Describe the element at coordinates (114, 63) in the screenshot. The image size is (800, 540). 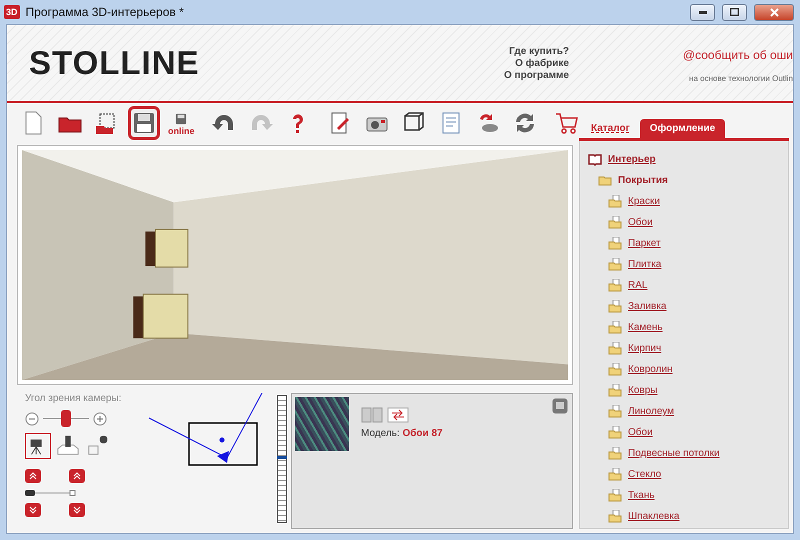
I see `logo: STOLLINE` at that location.